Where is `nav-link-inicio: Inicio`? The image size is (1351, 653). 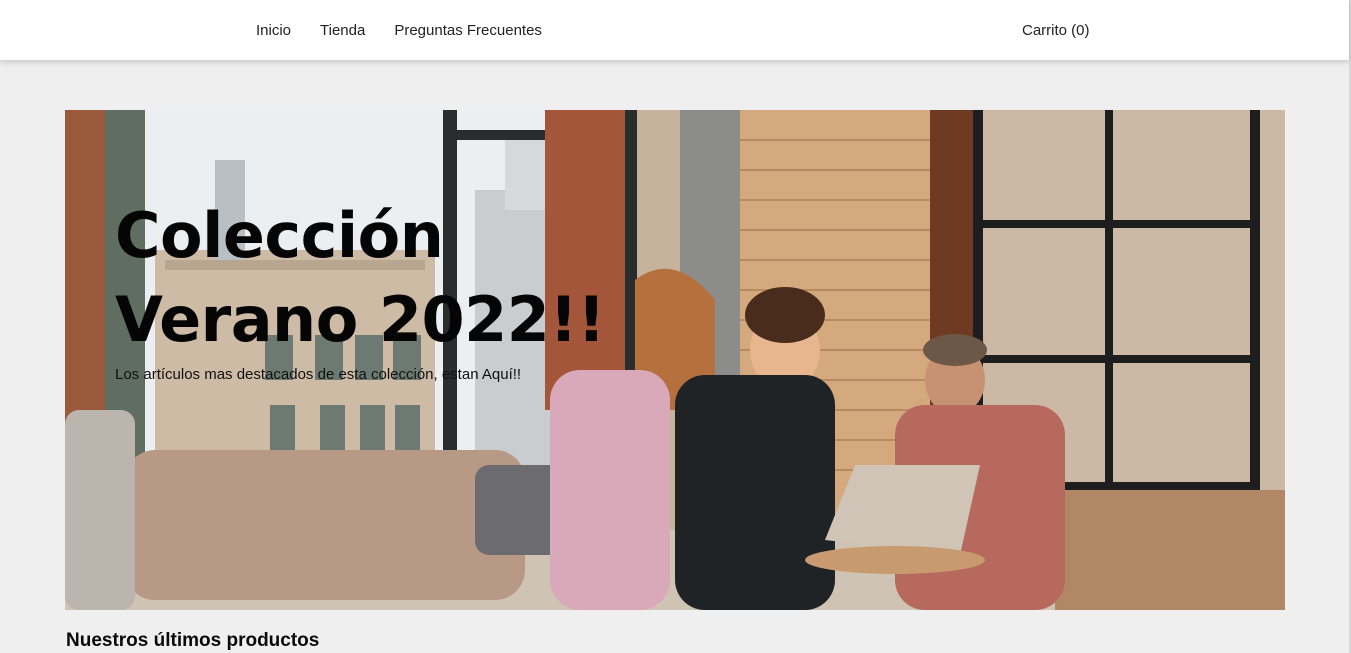
nav-link-inicio: Inicio is located at coordinates (273, 30).